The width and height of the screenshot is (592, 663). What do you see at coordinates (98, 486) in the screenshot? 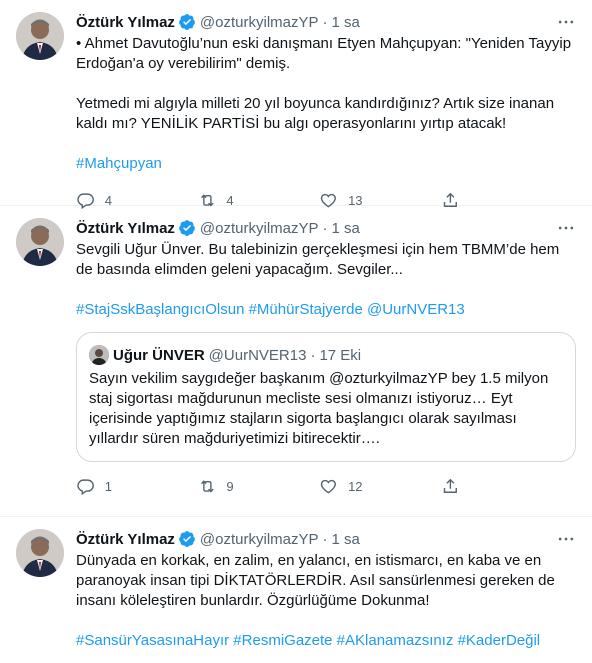
I see `reply-button: 1` at bounding box center [98, 486].